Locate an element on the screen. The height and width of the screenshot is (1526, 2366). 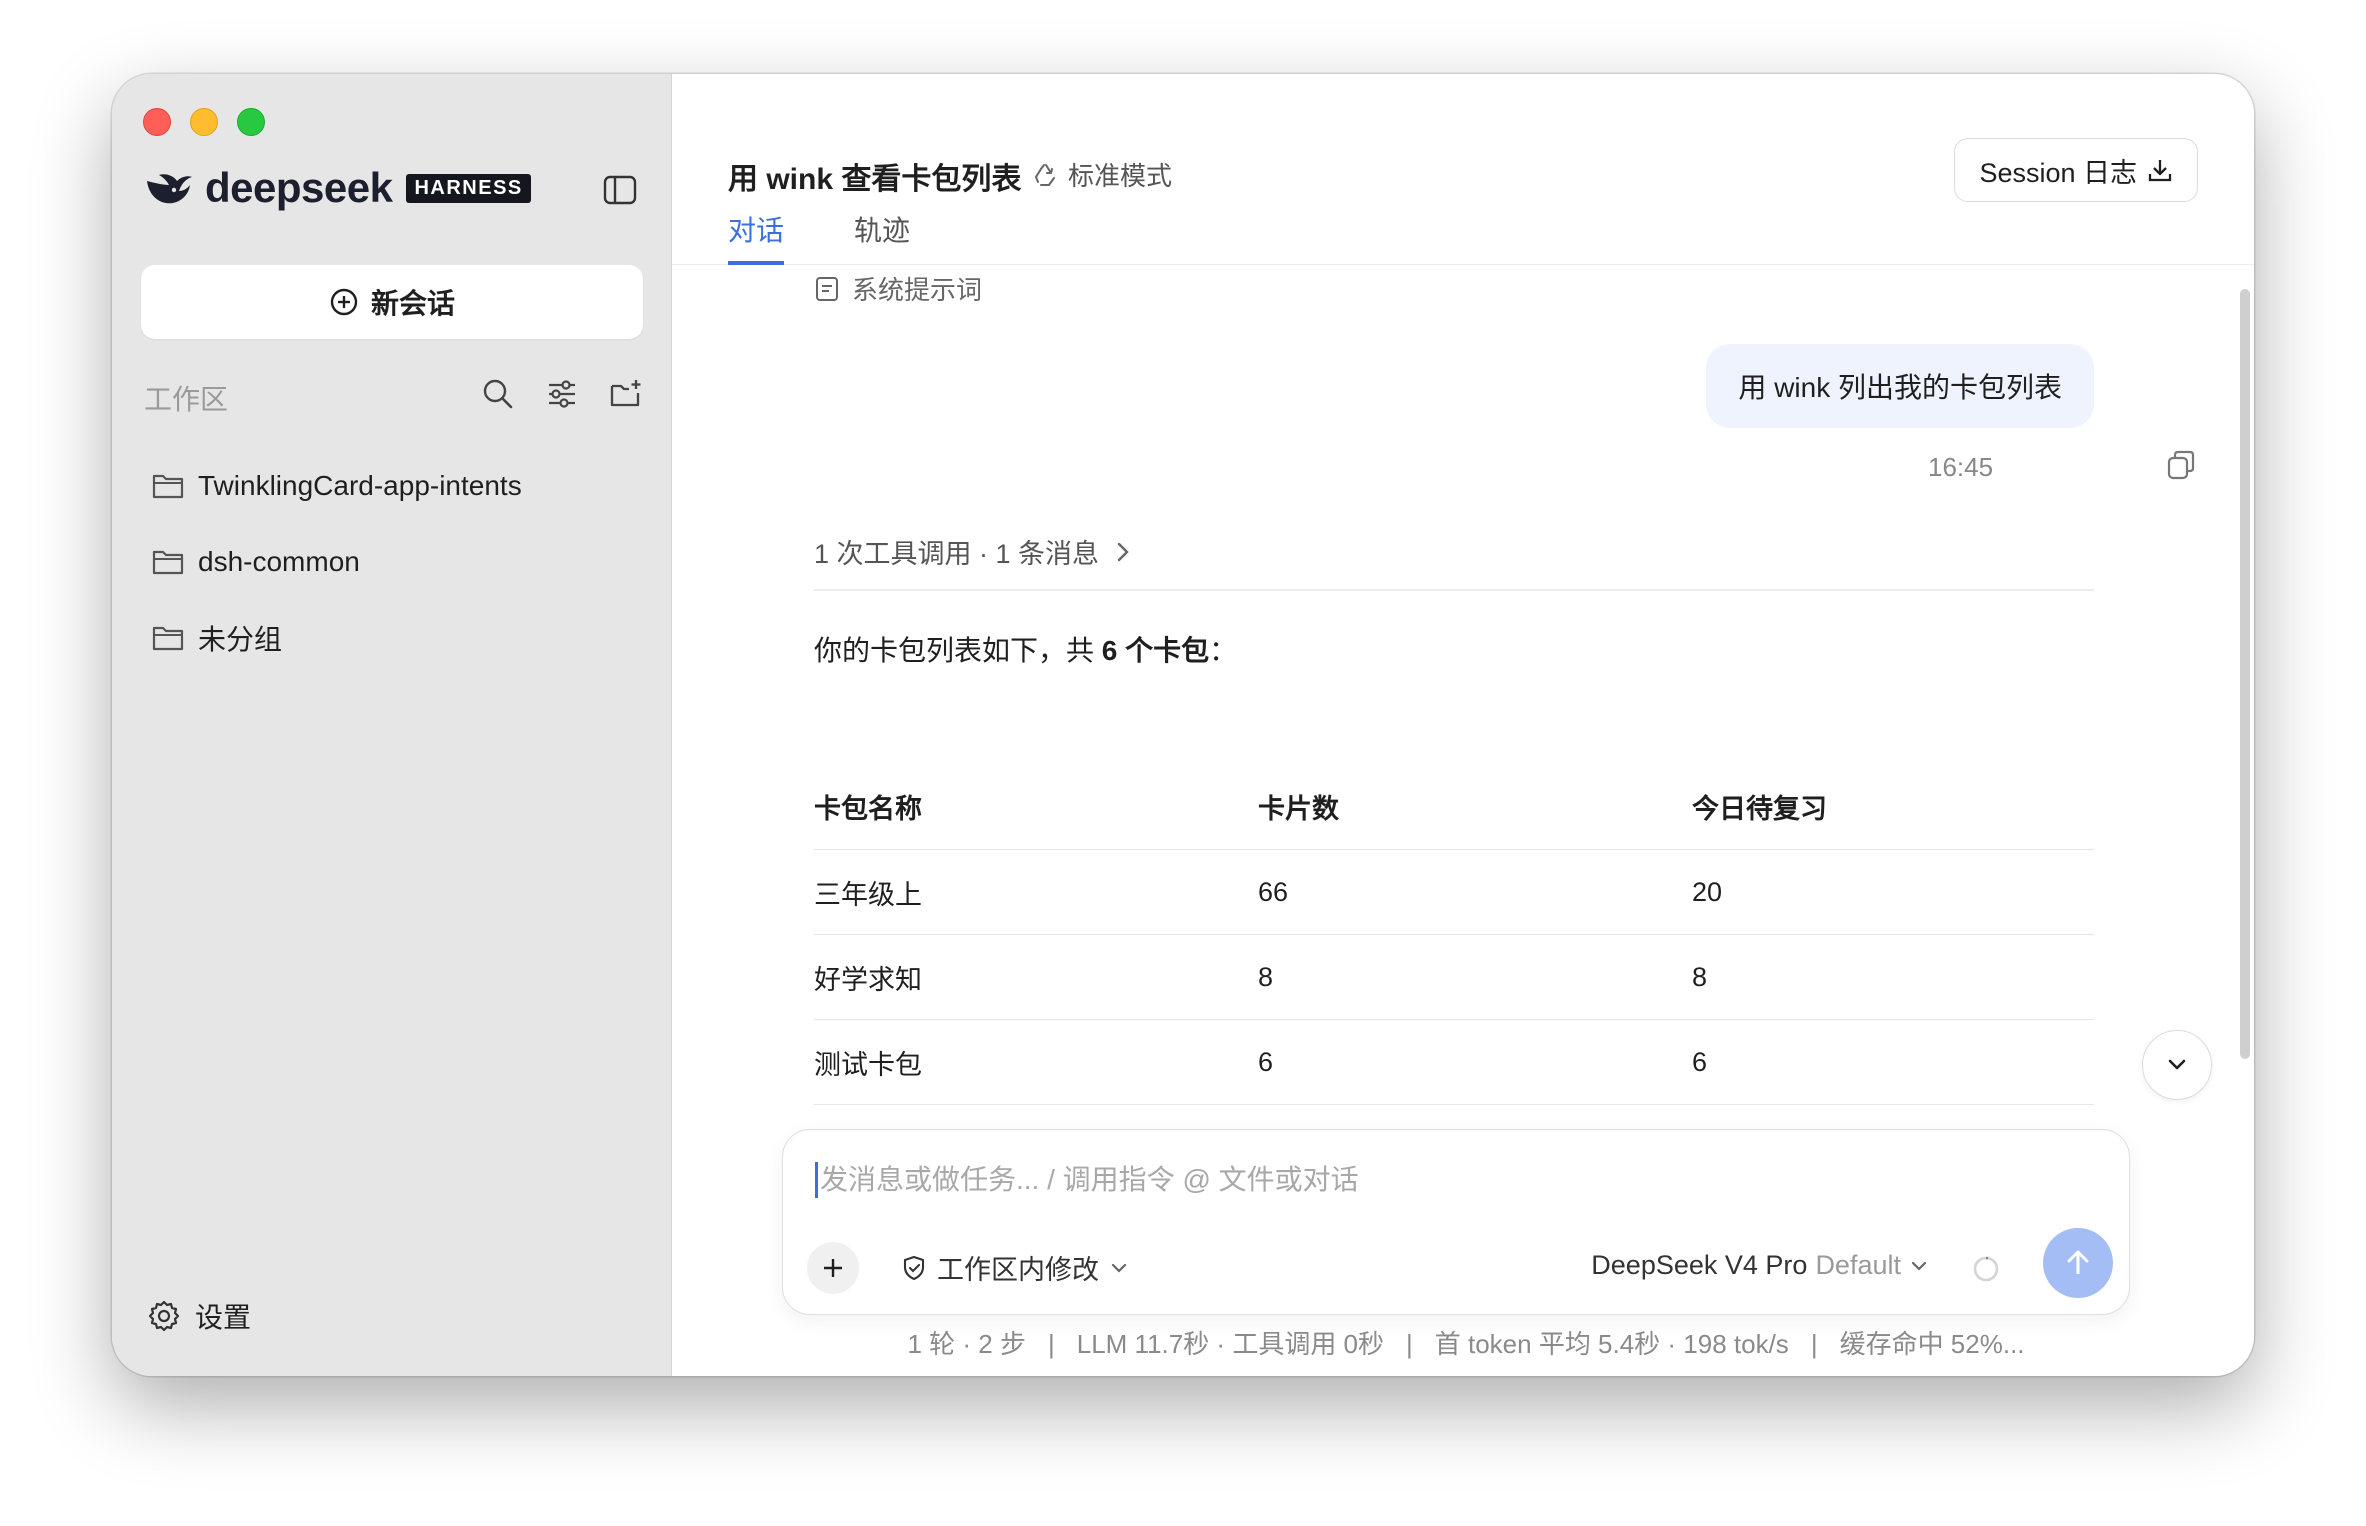
model-name: DeepSeek V4 Pro is located at coordinates (1699, 1265).